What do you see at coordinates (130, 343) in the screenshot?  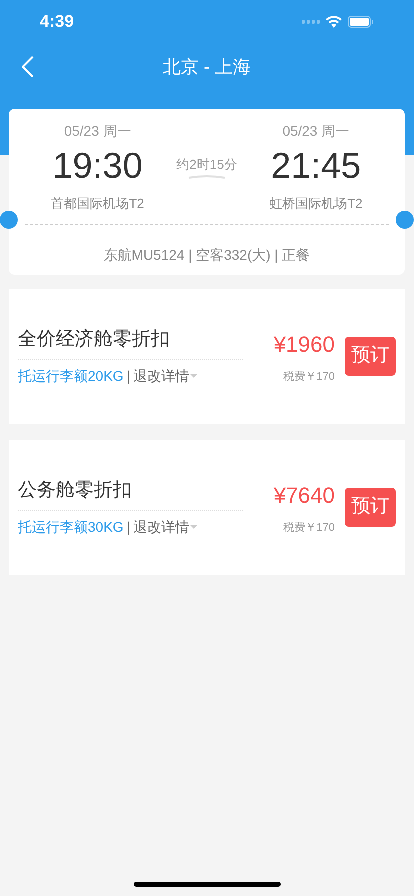 I see `fare-name: 全价经济舱零折扣` at bounding box center [130, 343].